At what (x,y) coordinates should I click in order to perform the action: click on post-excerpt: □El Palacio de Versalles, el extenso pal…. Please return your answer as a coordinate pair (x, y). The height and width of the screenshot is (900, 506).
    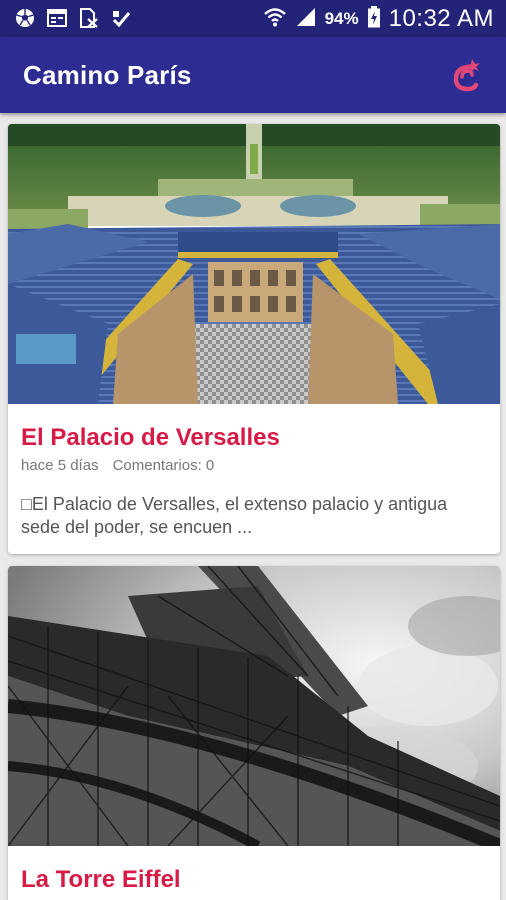
    Looking at the image, I should click on (234, 515).